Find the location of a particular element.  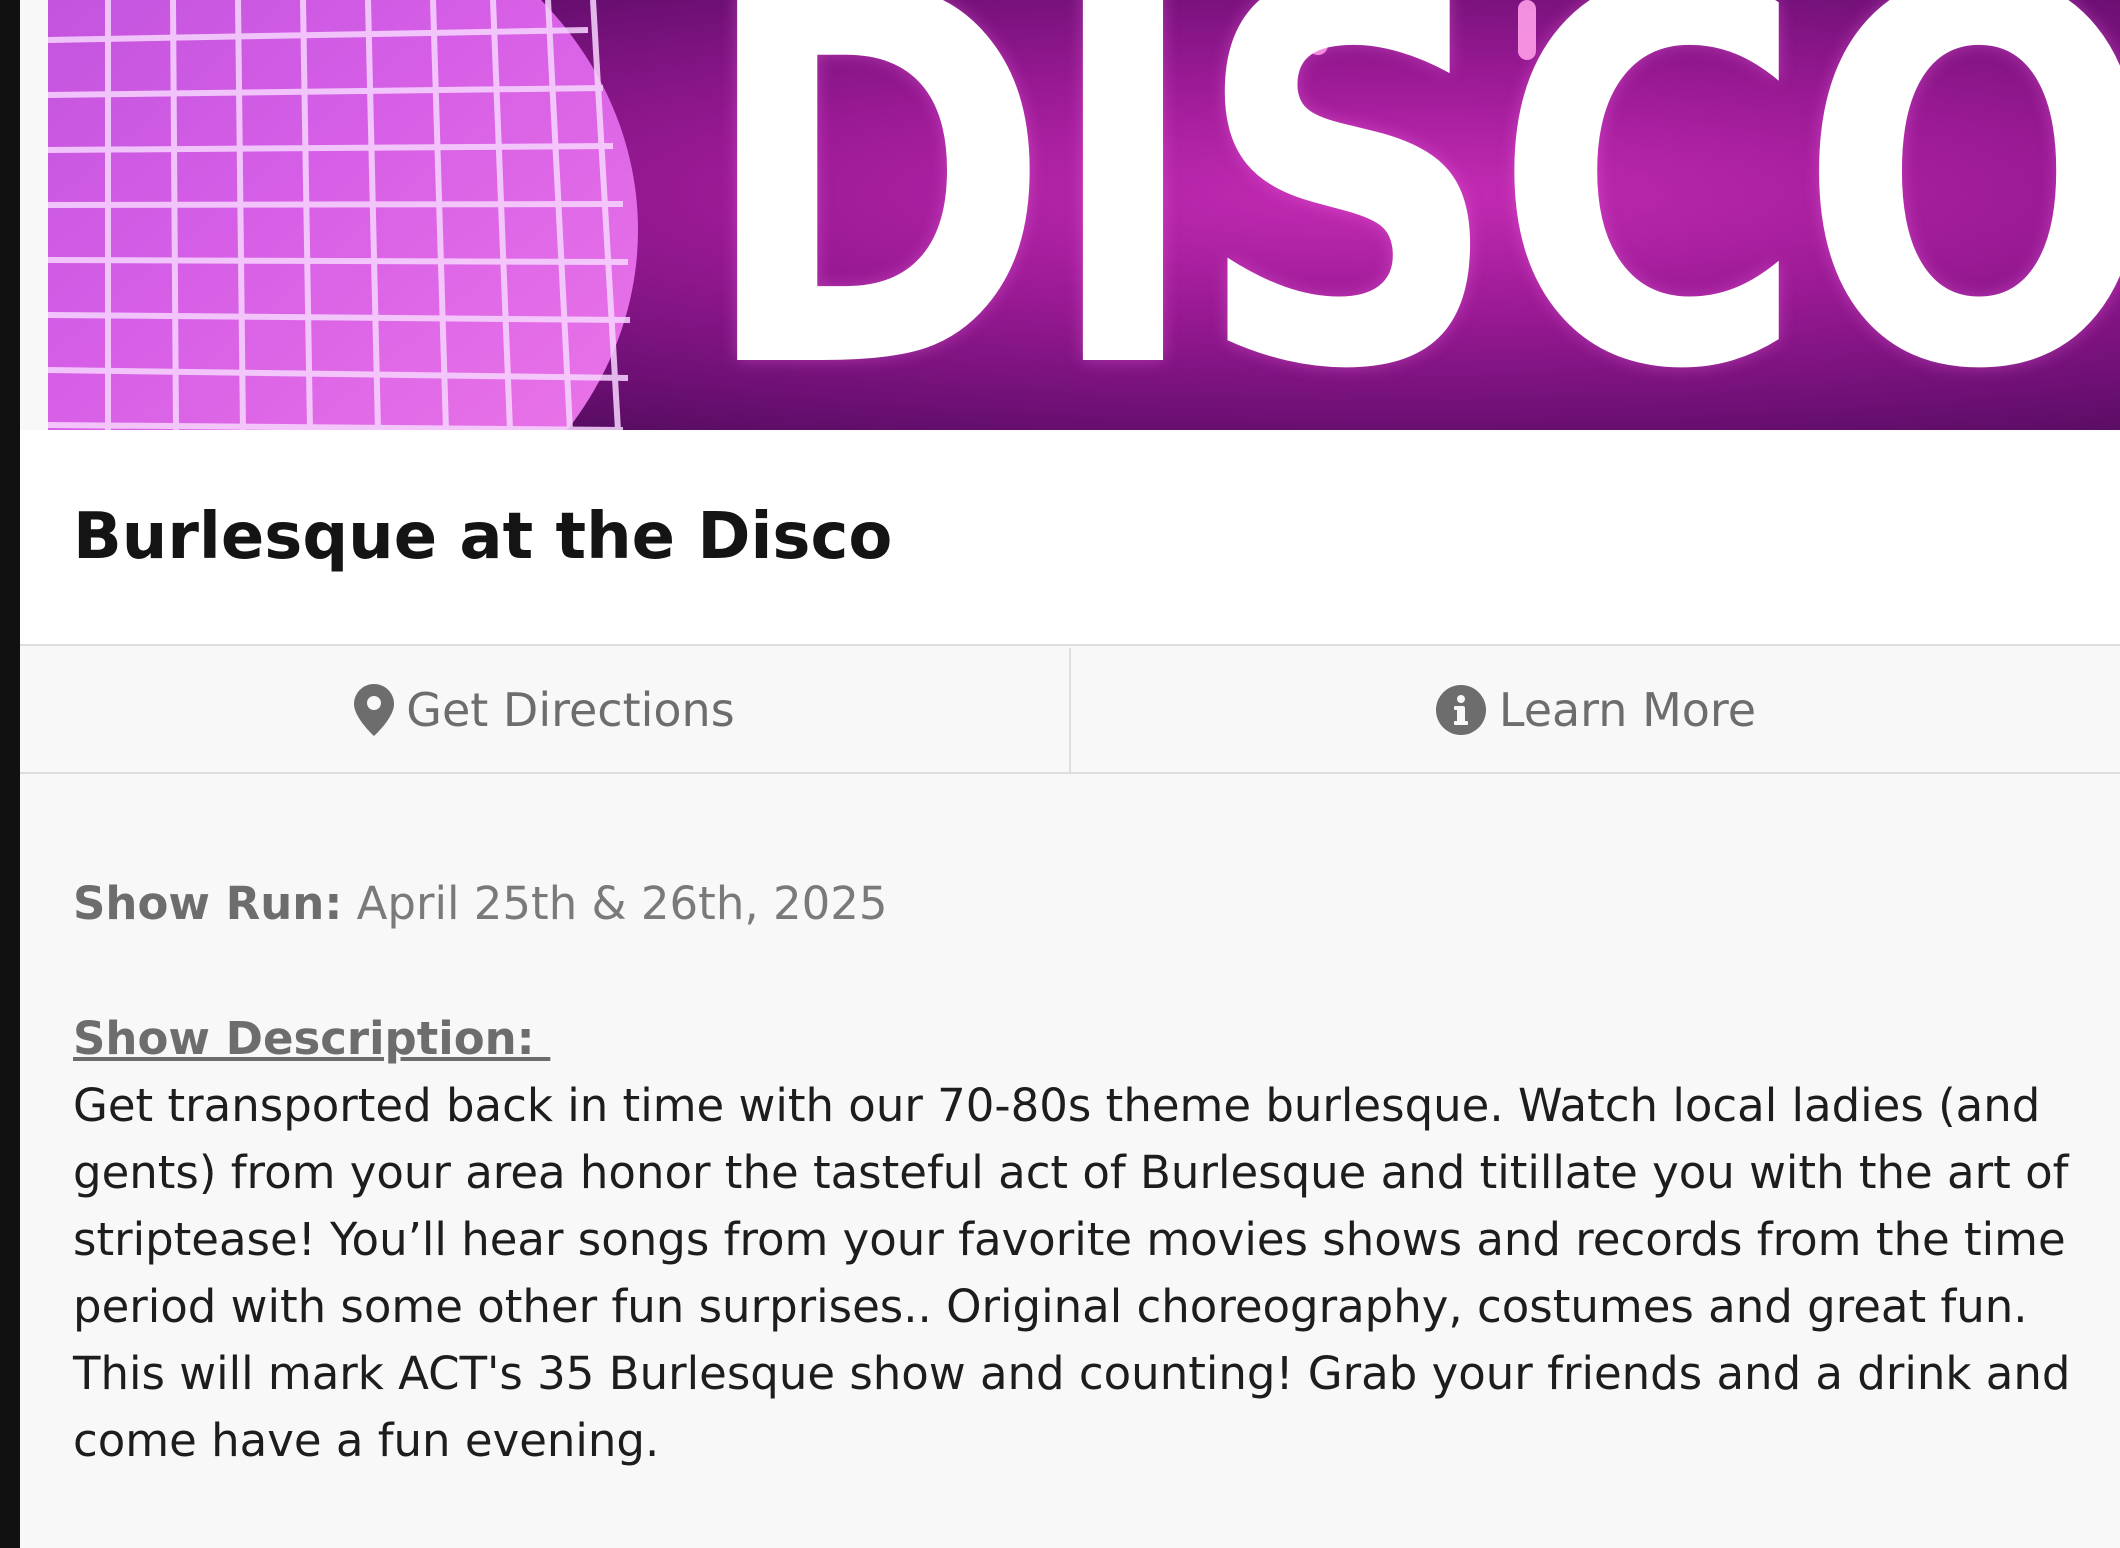

learn-more-button: Learn More is located at coordinates (1594, 710).